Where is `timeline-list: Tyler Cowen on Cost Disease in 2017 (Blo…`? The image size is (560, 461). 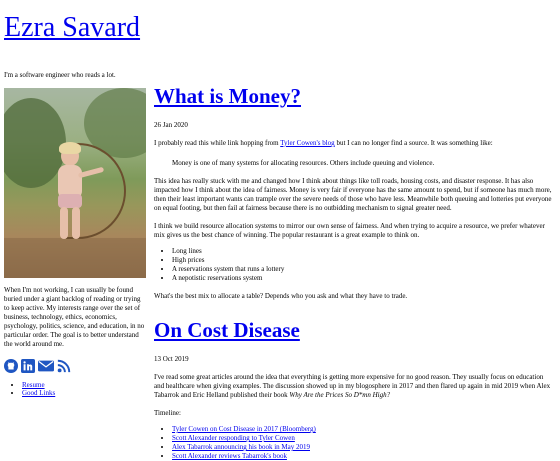 timeline-list: Tyler Cowen on Cost Disease in 2017 (Blo… is located at coordinates (353, 443).